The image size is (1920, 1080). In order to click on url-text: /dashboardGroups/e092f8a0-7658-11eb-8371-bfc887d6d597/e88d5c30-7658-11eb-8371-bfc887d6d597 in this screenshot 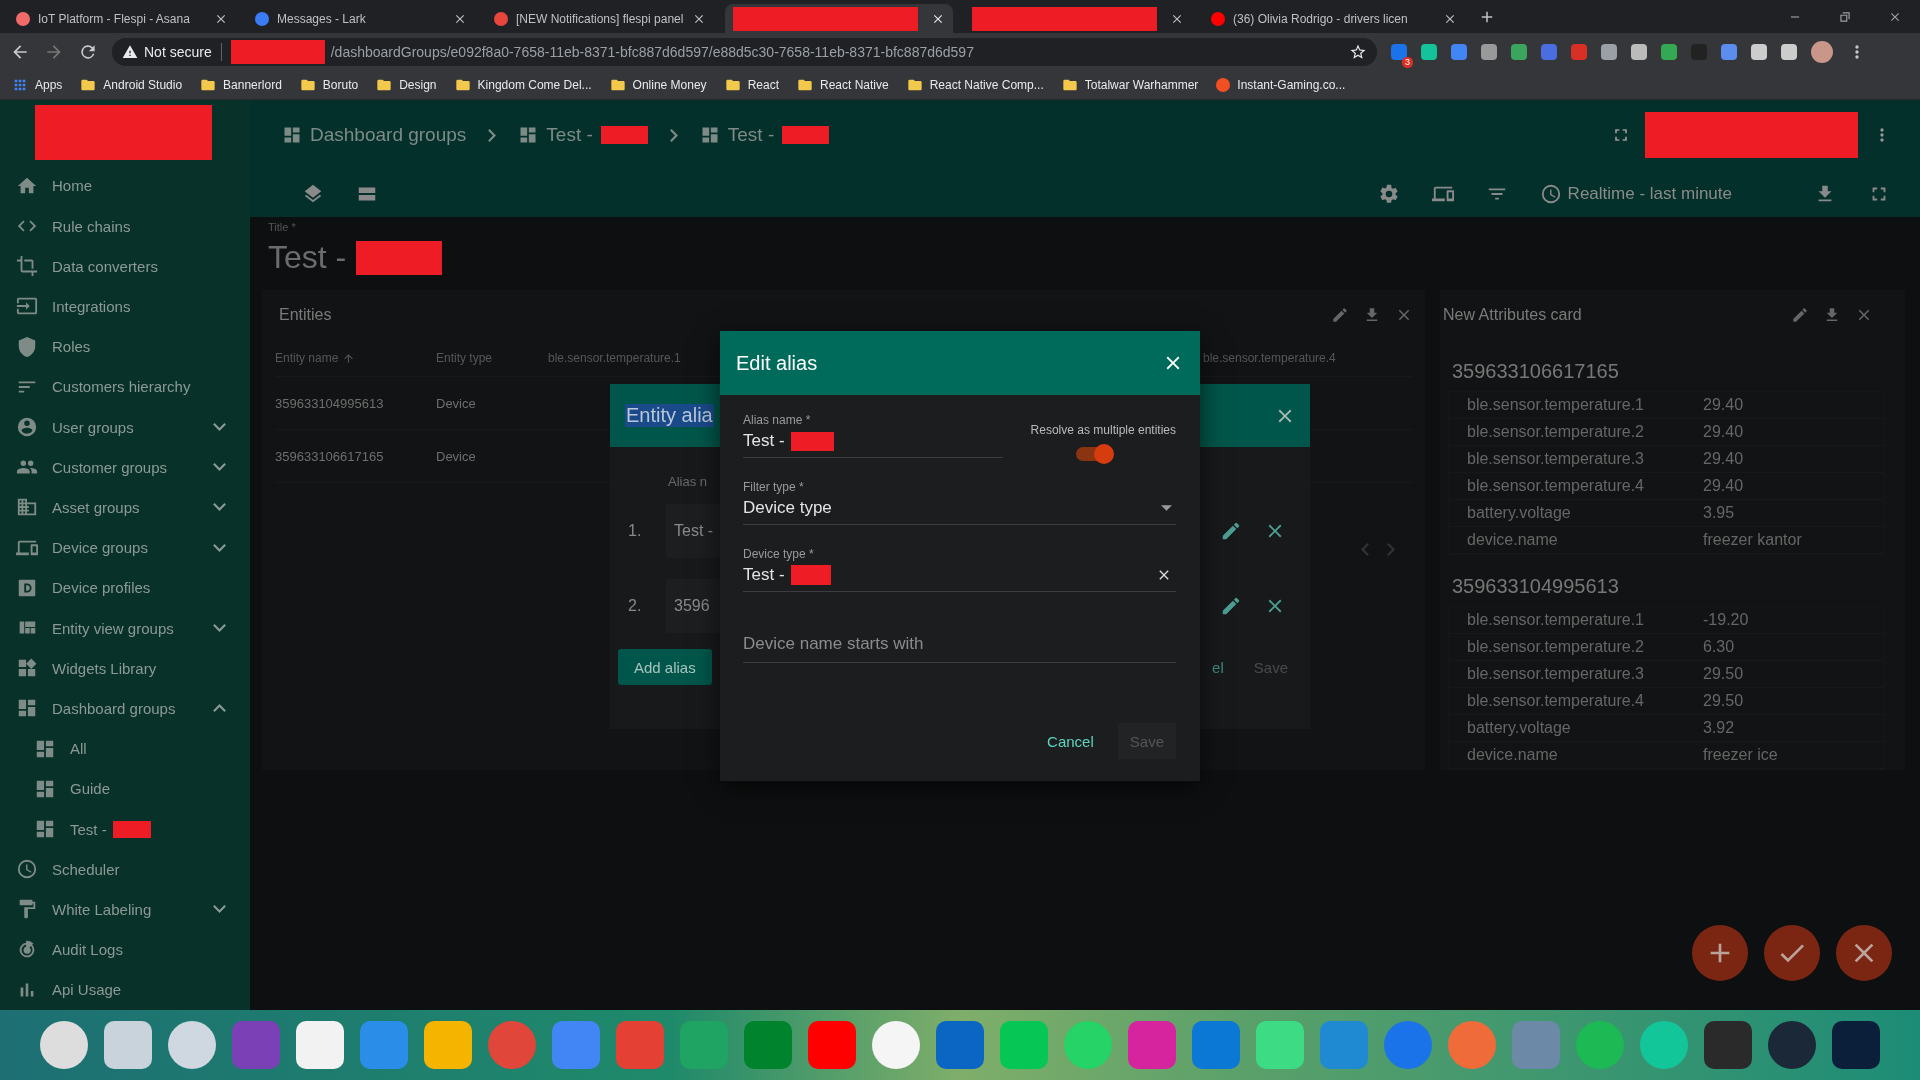, I will do `click(652, 51)`.